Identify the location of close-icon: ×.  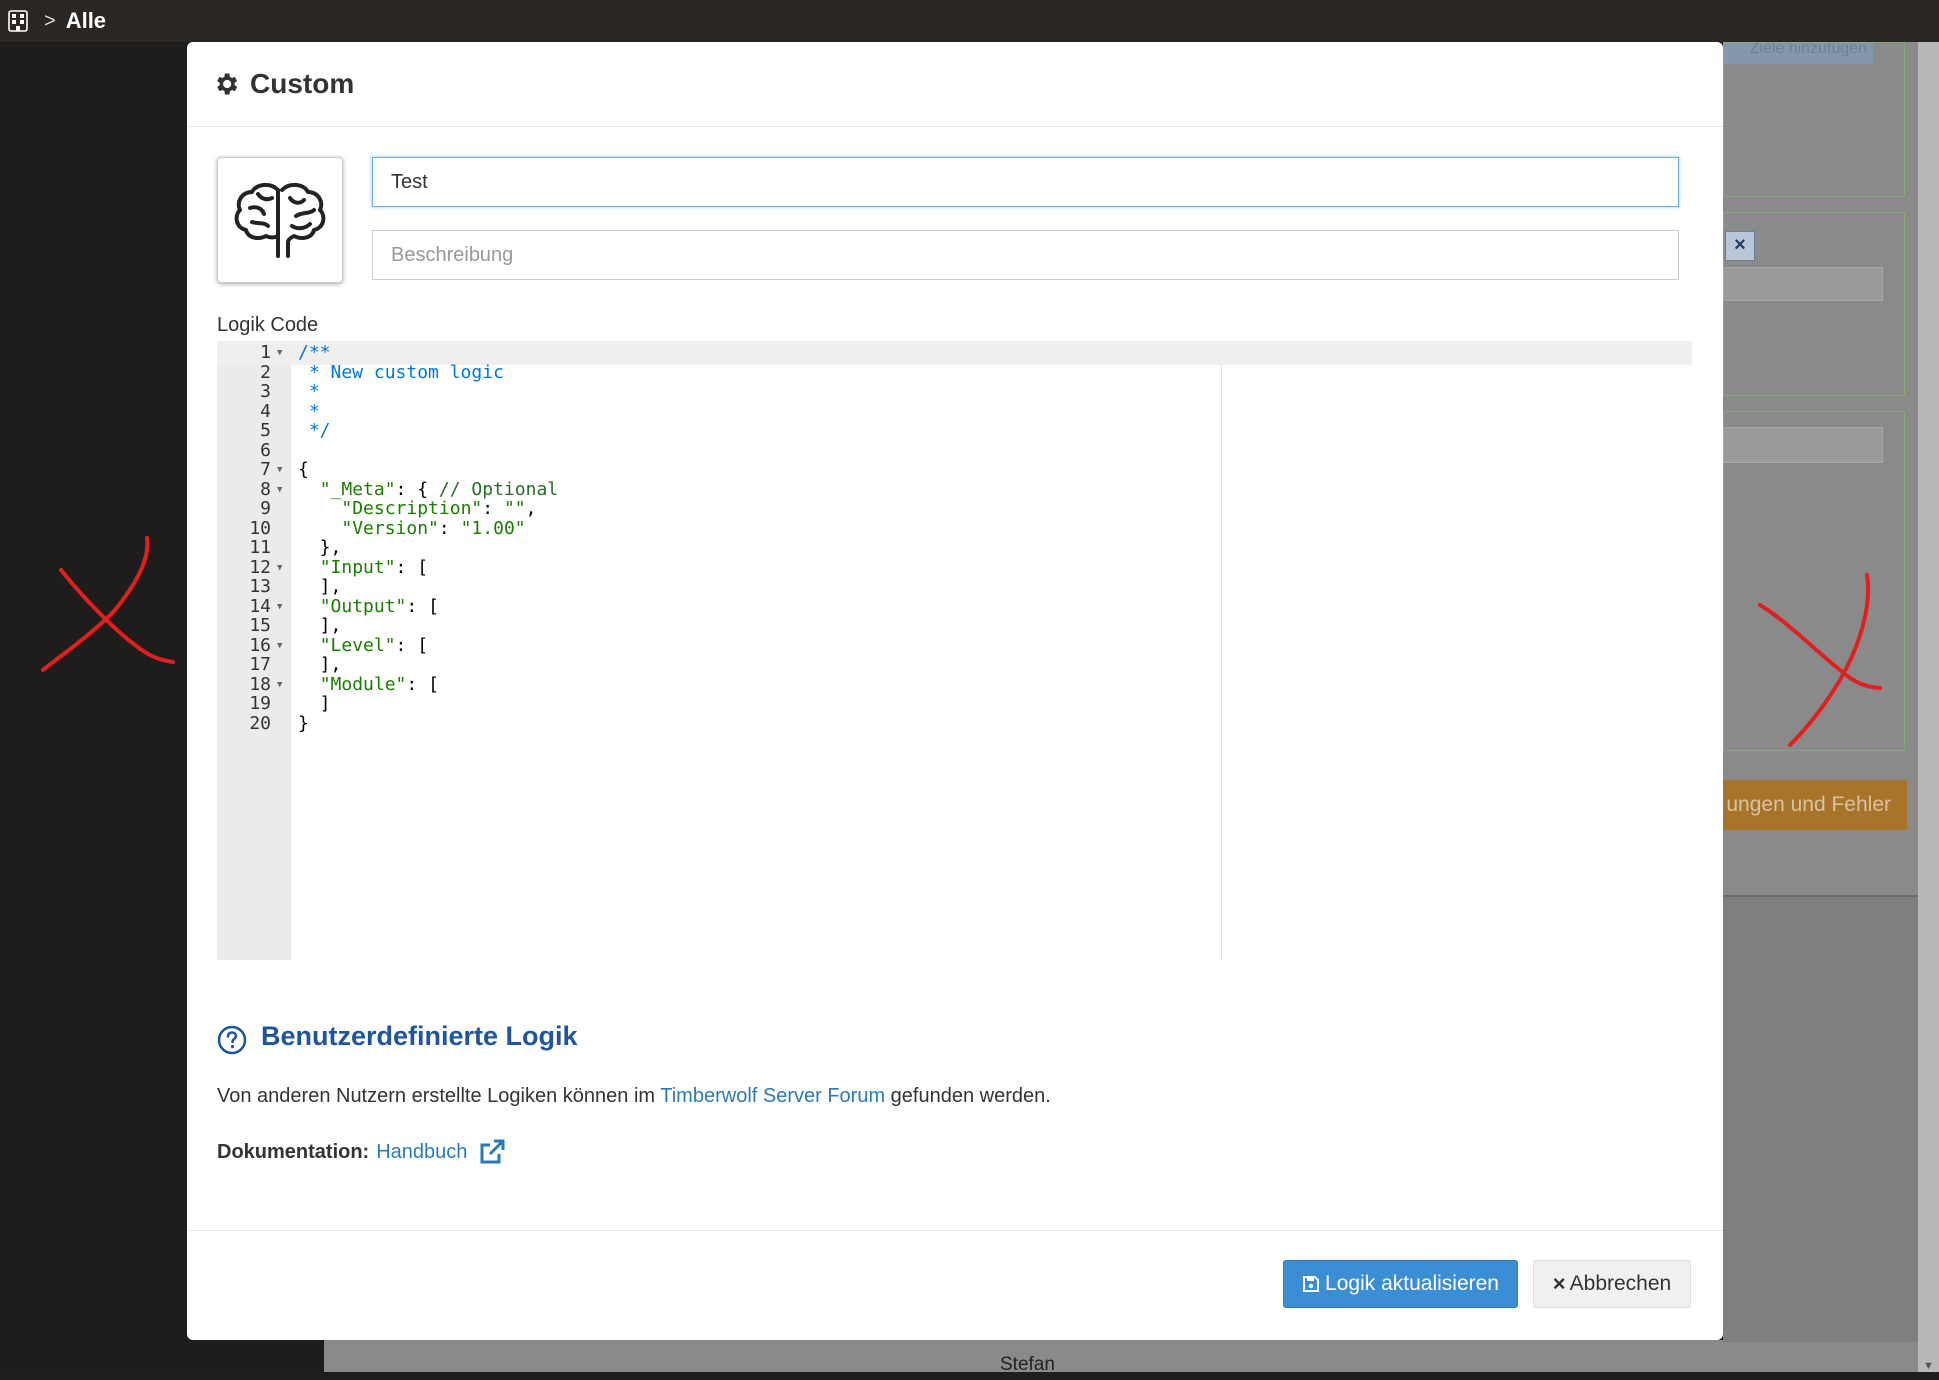
(1559, 1283).